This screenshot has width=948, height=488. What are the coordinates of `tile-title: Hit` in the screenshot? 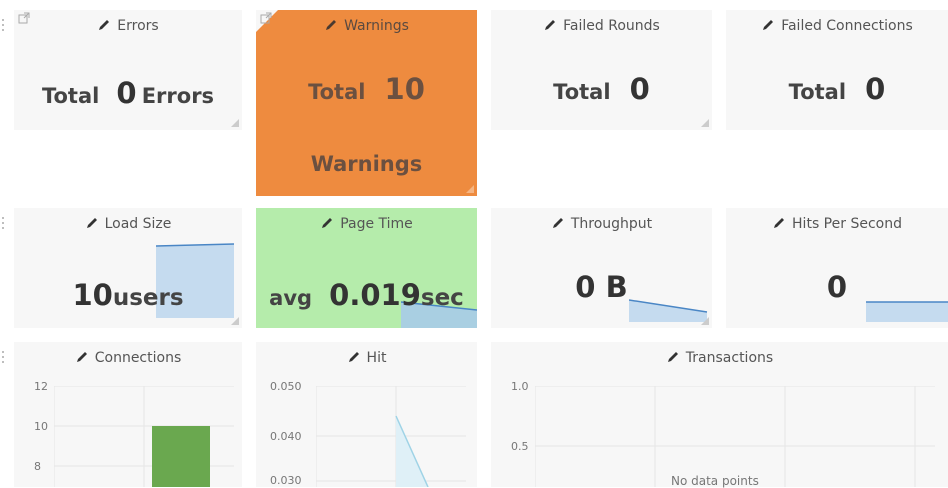 It's located at (366, 358).